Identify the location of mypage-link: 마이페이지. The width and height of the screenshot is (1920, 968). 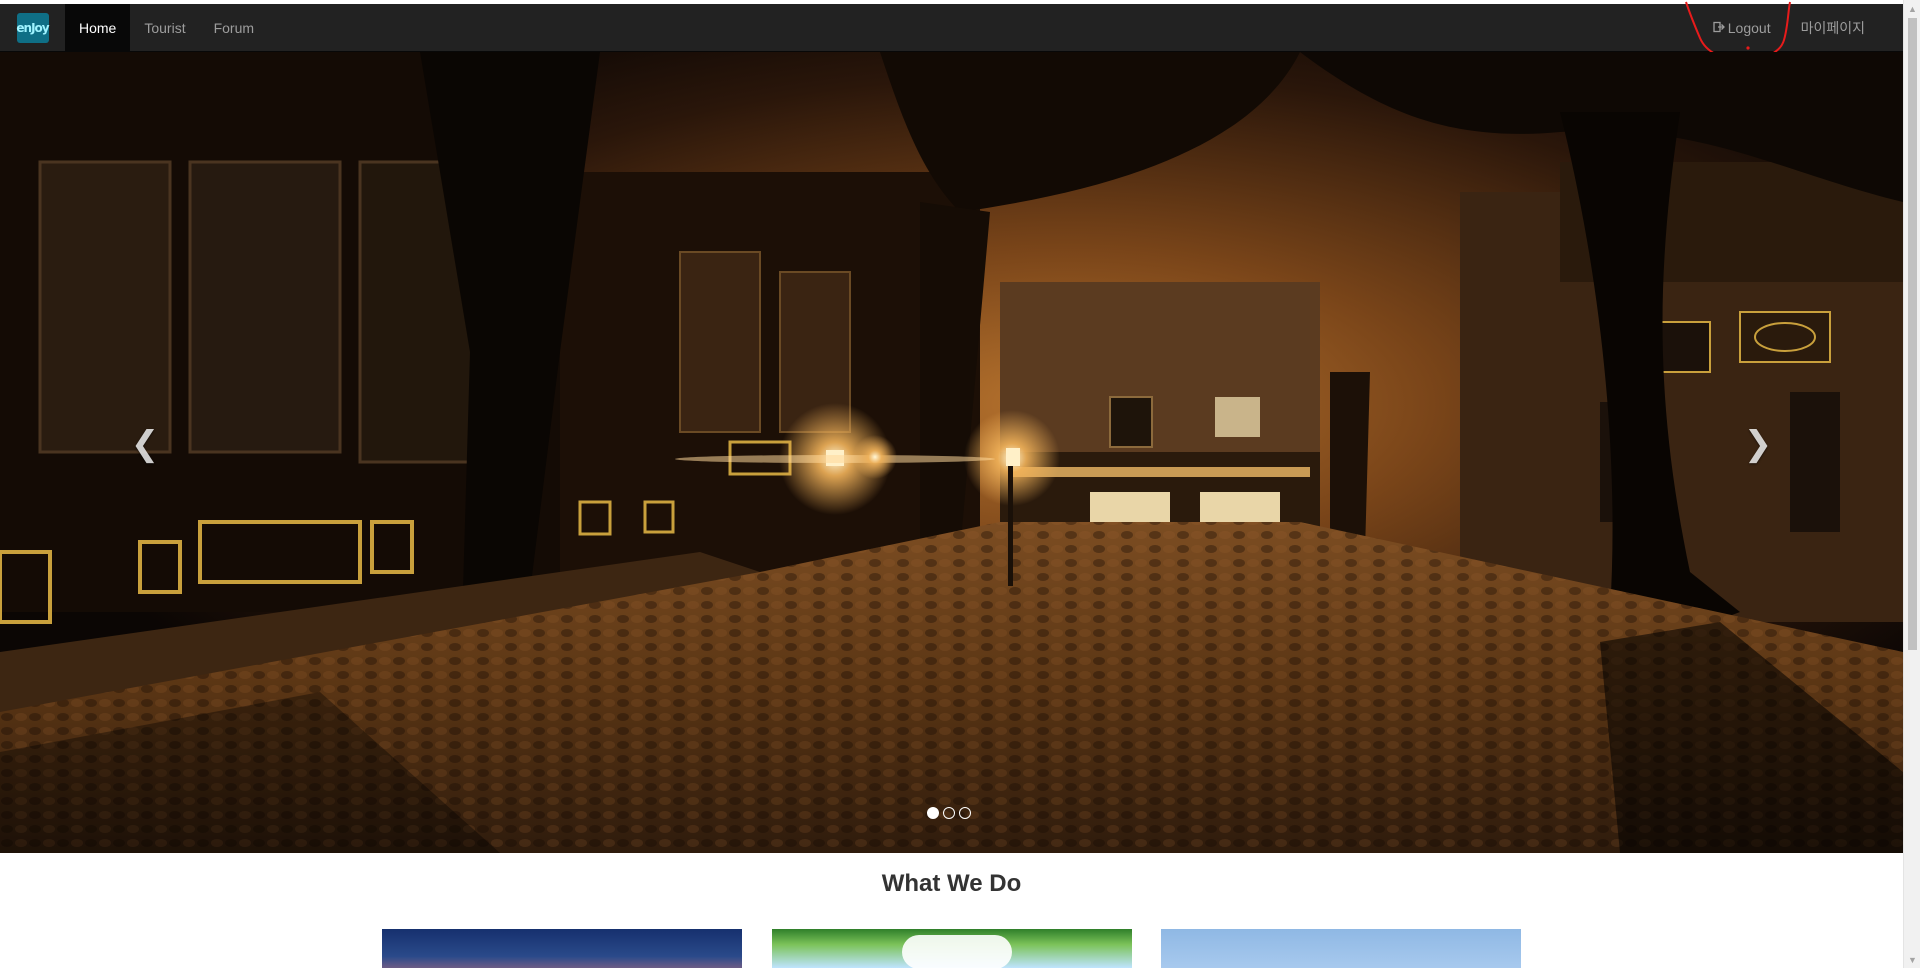
(1833, 28).